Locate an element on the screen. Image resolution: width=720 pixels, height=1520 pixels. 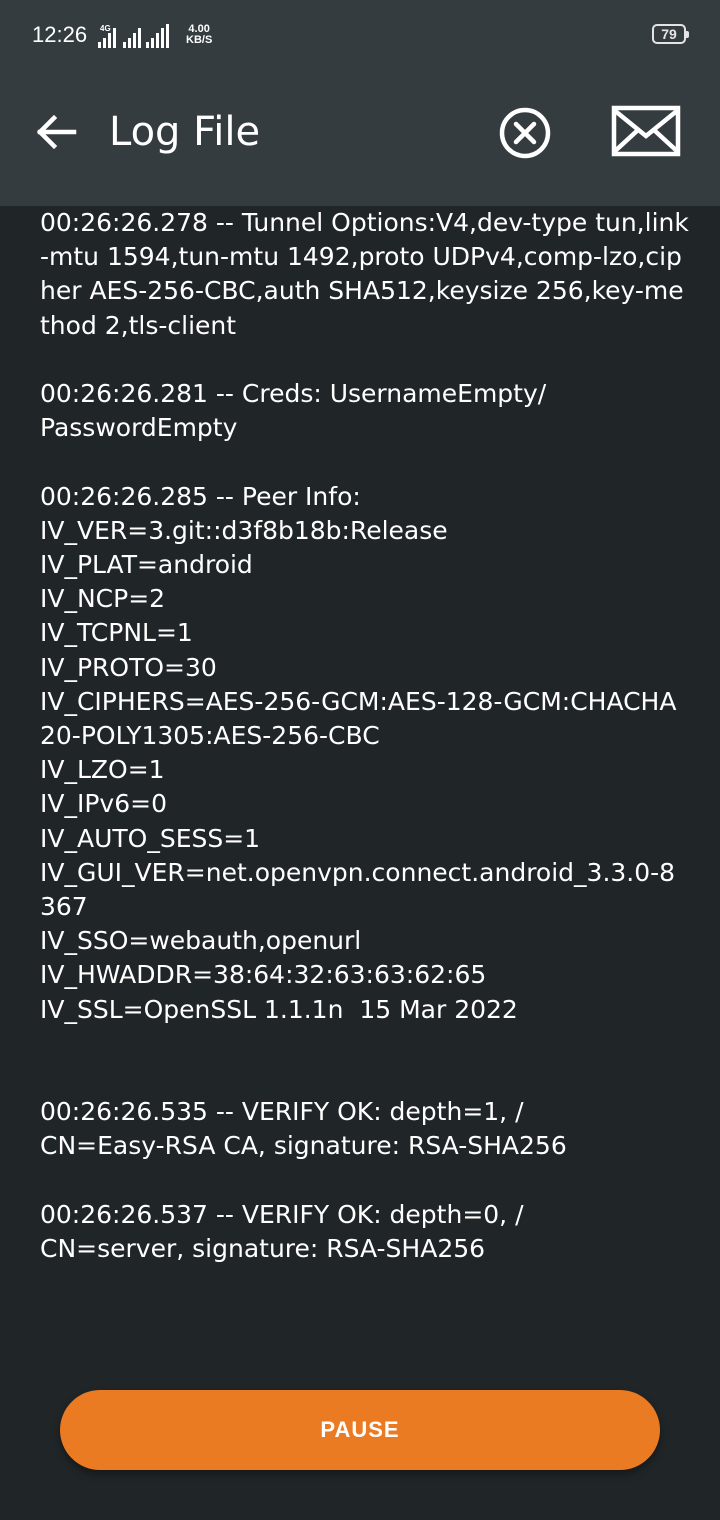
status-time: 12:26 is located at coordinates (60, 34).